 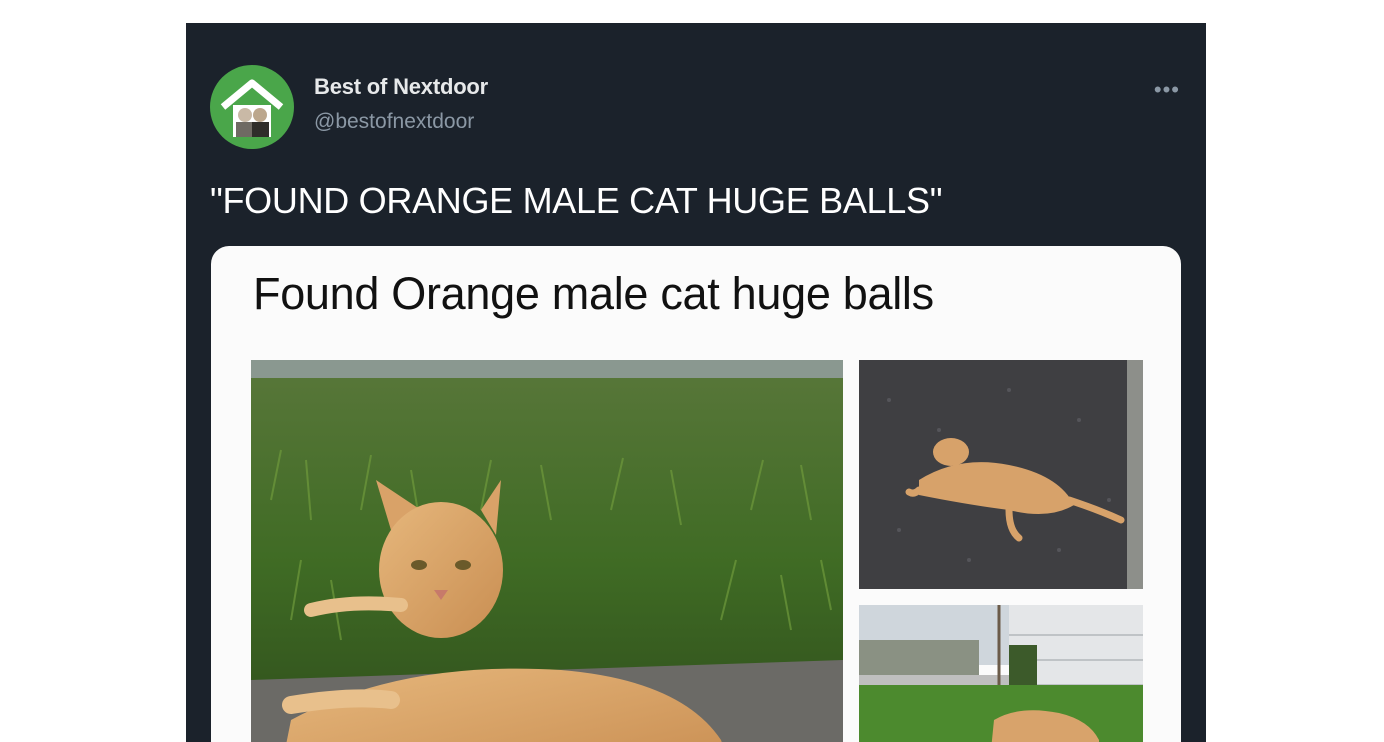 What do you see at coordinates (1167, 90) in the screenshot?
I see `more-dots-icon: •••` at bounding box center [1167, 90].